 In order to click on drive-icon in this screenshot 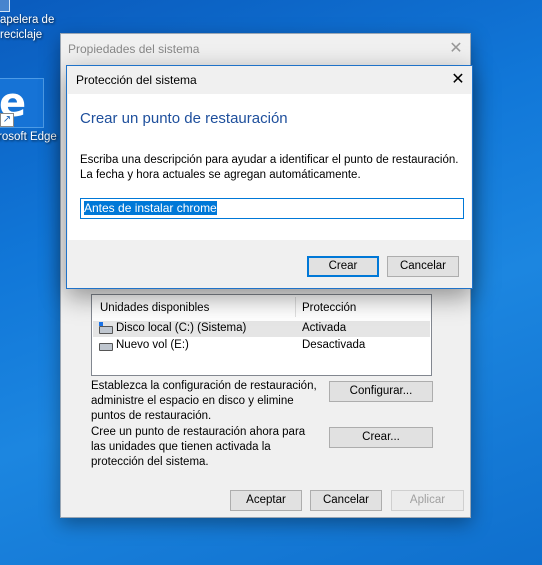, I will do `click(106, 347)`.